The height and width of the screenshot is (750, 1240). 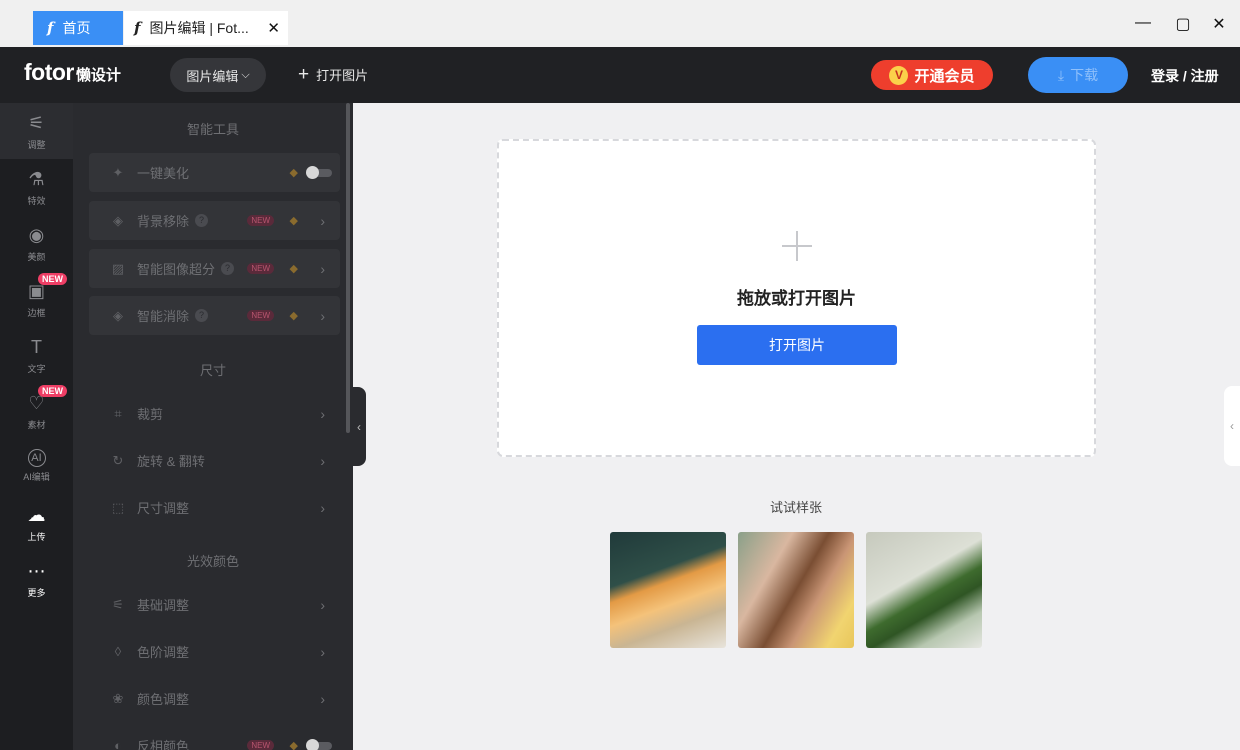 I want to click on tab-home: f 首页, so click(x=78, y=28).